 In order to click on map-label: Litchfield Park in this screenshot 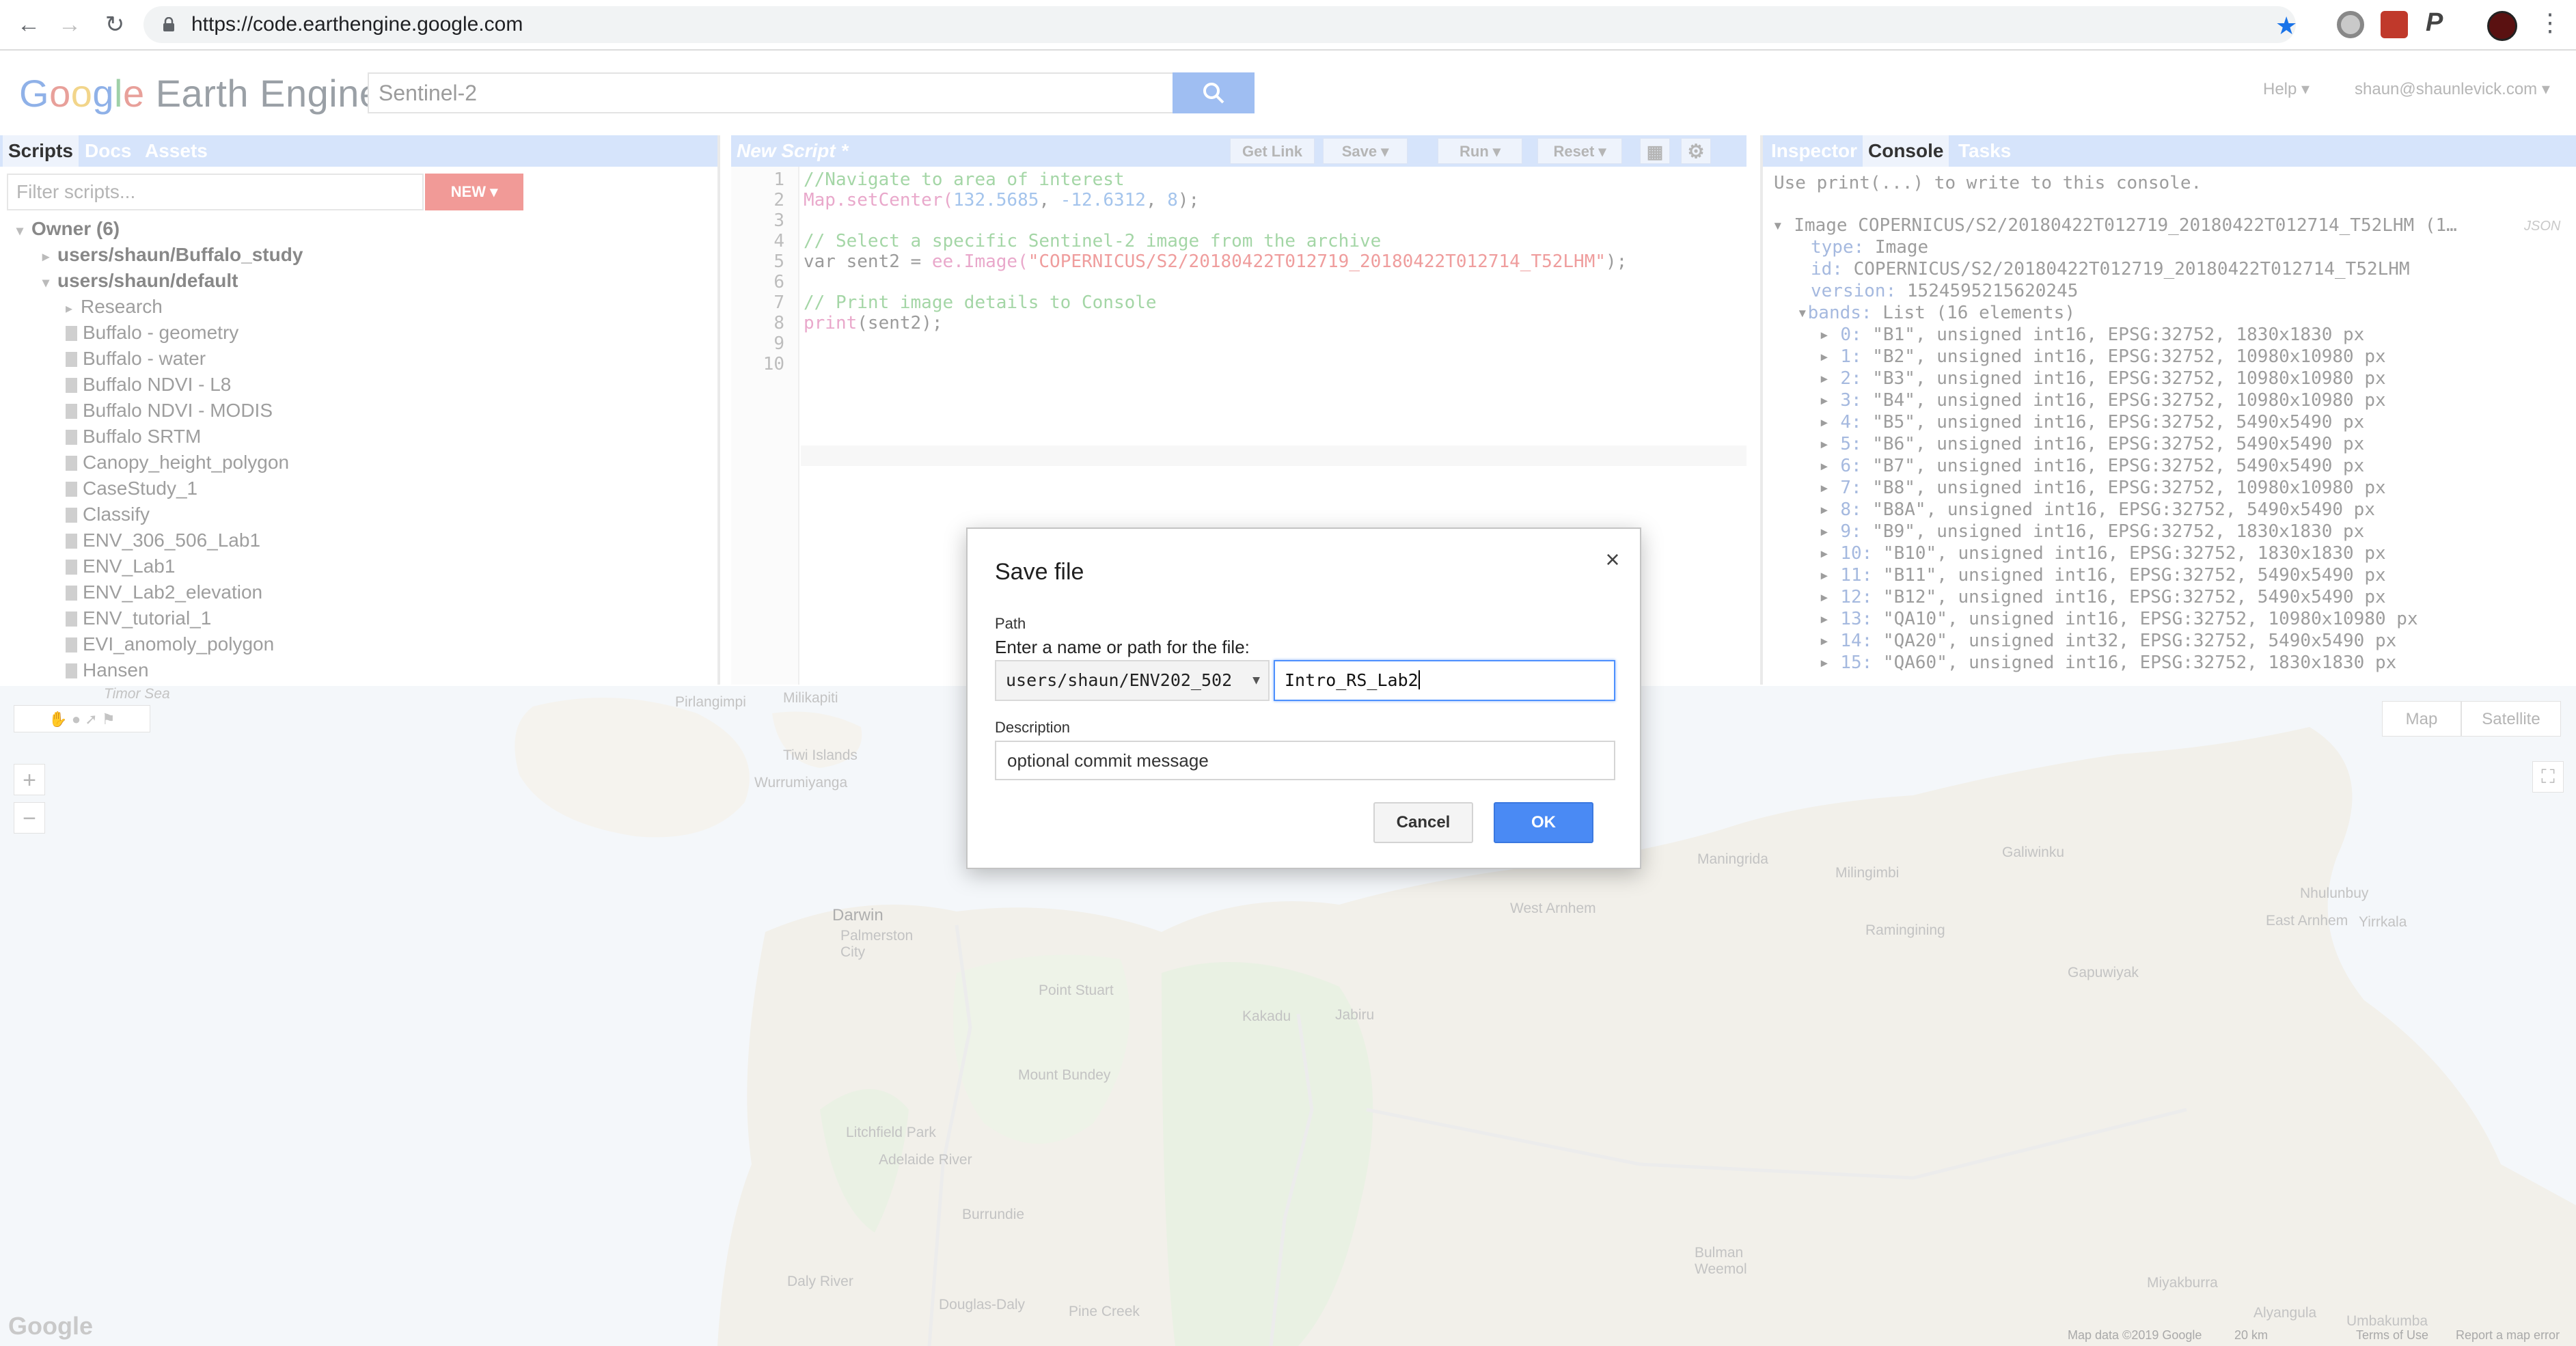, I will do `click(891, 1132)`.